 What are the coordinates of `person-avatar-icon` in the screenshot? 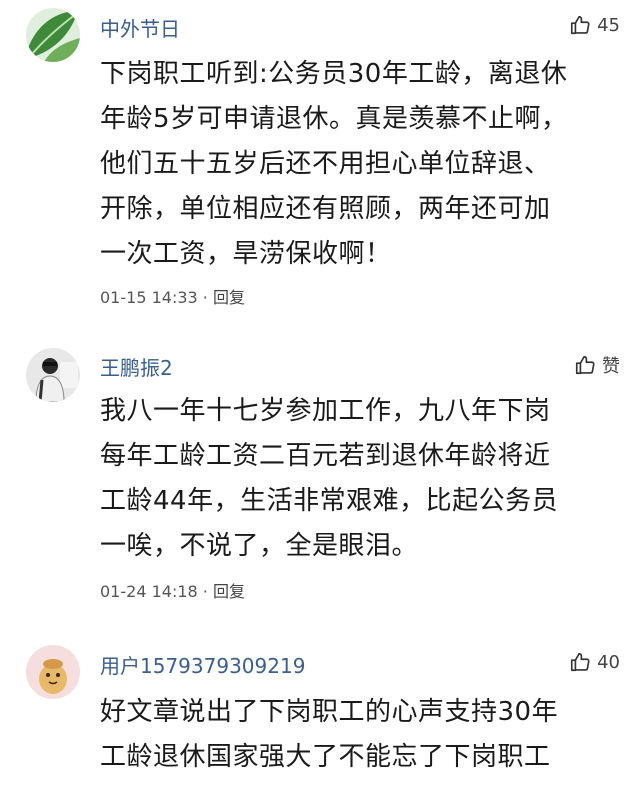 It's located at (53, 375).